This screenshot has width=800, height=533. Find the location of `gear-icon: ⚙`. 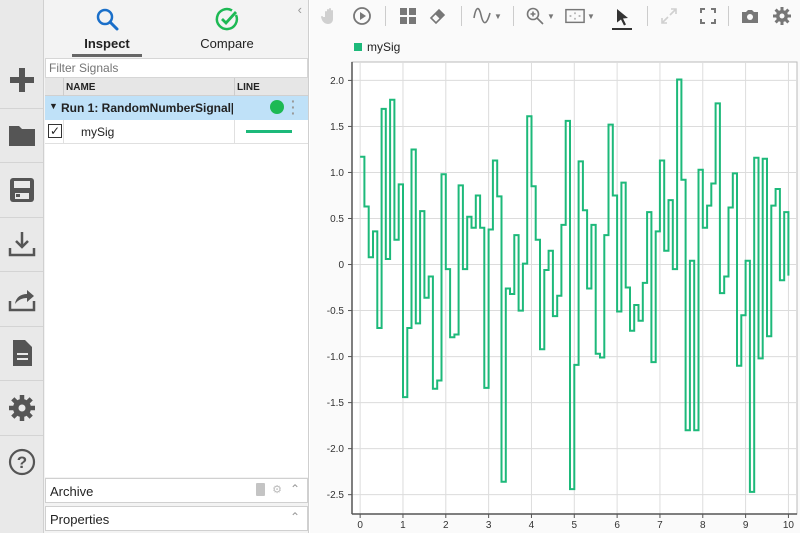

gear-icon: ⚙ is located at coordinates (277, 489).